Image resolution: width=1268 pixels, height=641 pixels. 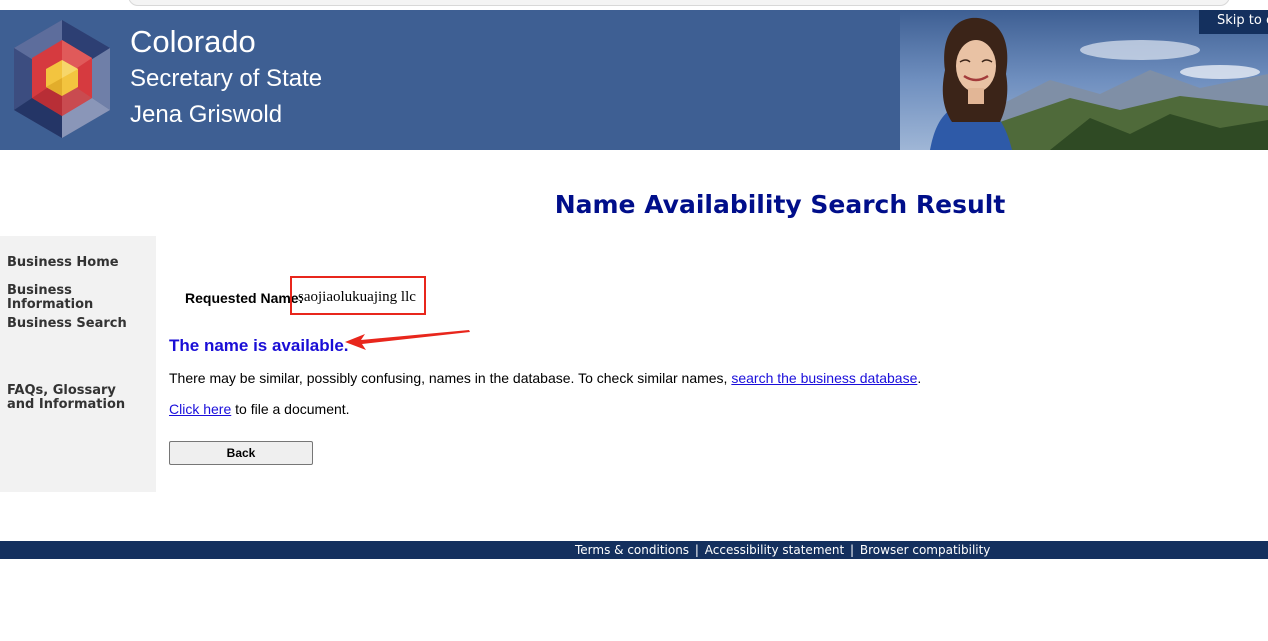 What do you see at coordinates (358, 295) in the screenshot?
I see `annotation-highlight-box` at bounding box center [358, 295].